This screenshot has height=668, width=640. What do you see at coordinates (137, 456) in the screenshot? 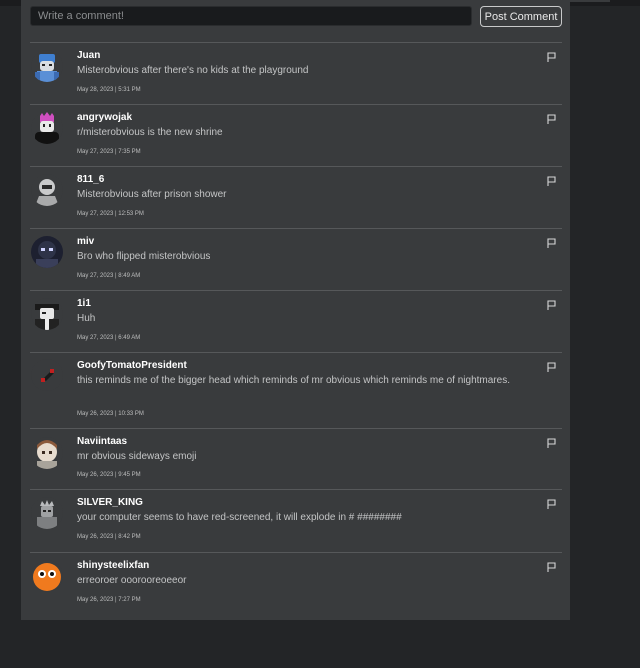
I see `comment-text: mr obvious sideways emoji` at bounding box center [137, 456].